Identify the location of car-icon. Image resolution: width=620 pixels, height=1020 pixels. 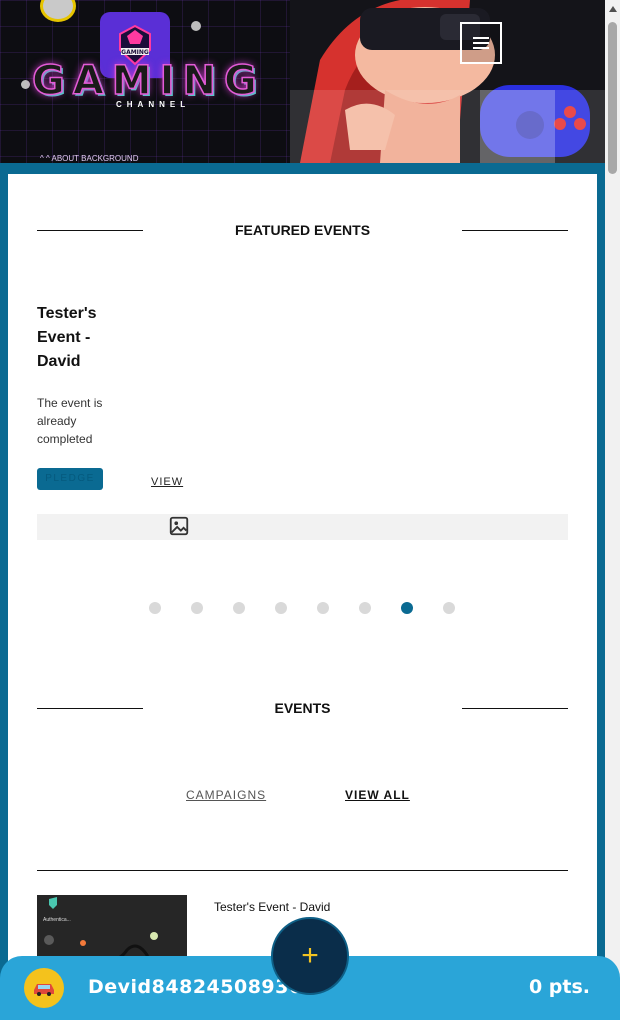
(44, 990).